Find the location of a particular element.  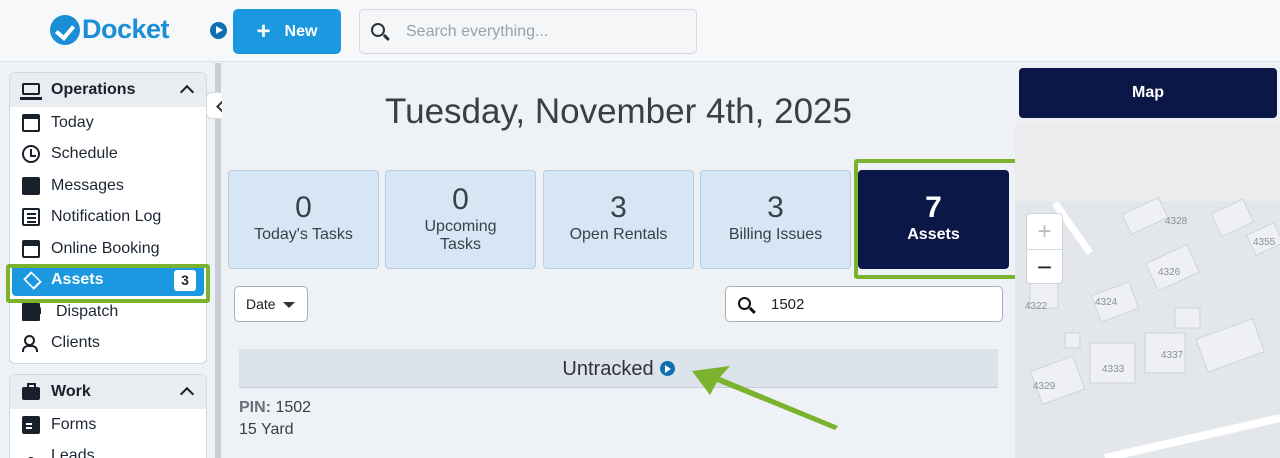

card-label: Open Rentals is located at coordinates (618, 234).